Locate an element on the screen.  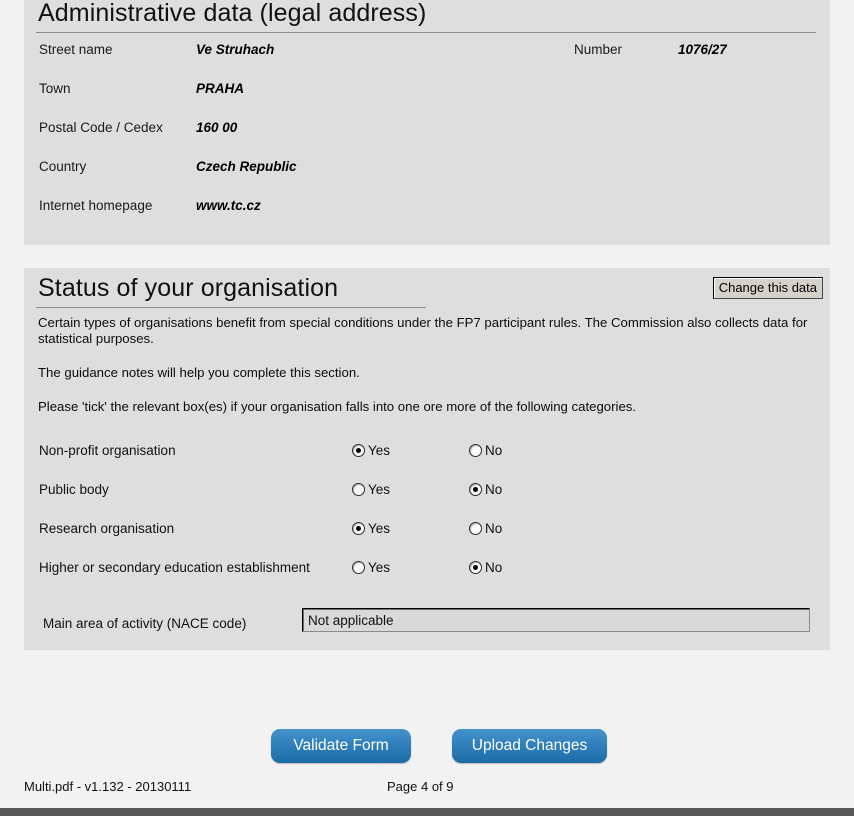
validate-form-button: Validate Form is located at coordinates (341, 746).